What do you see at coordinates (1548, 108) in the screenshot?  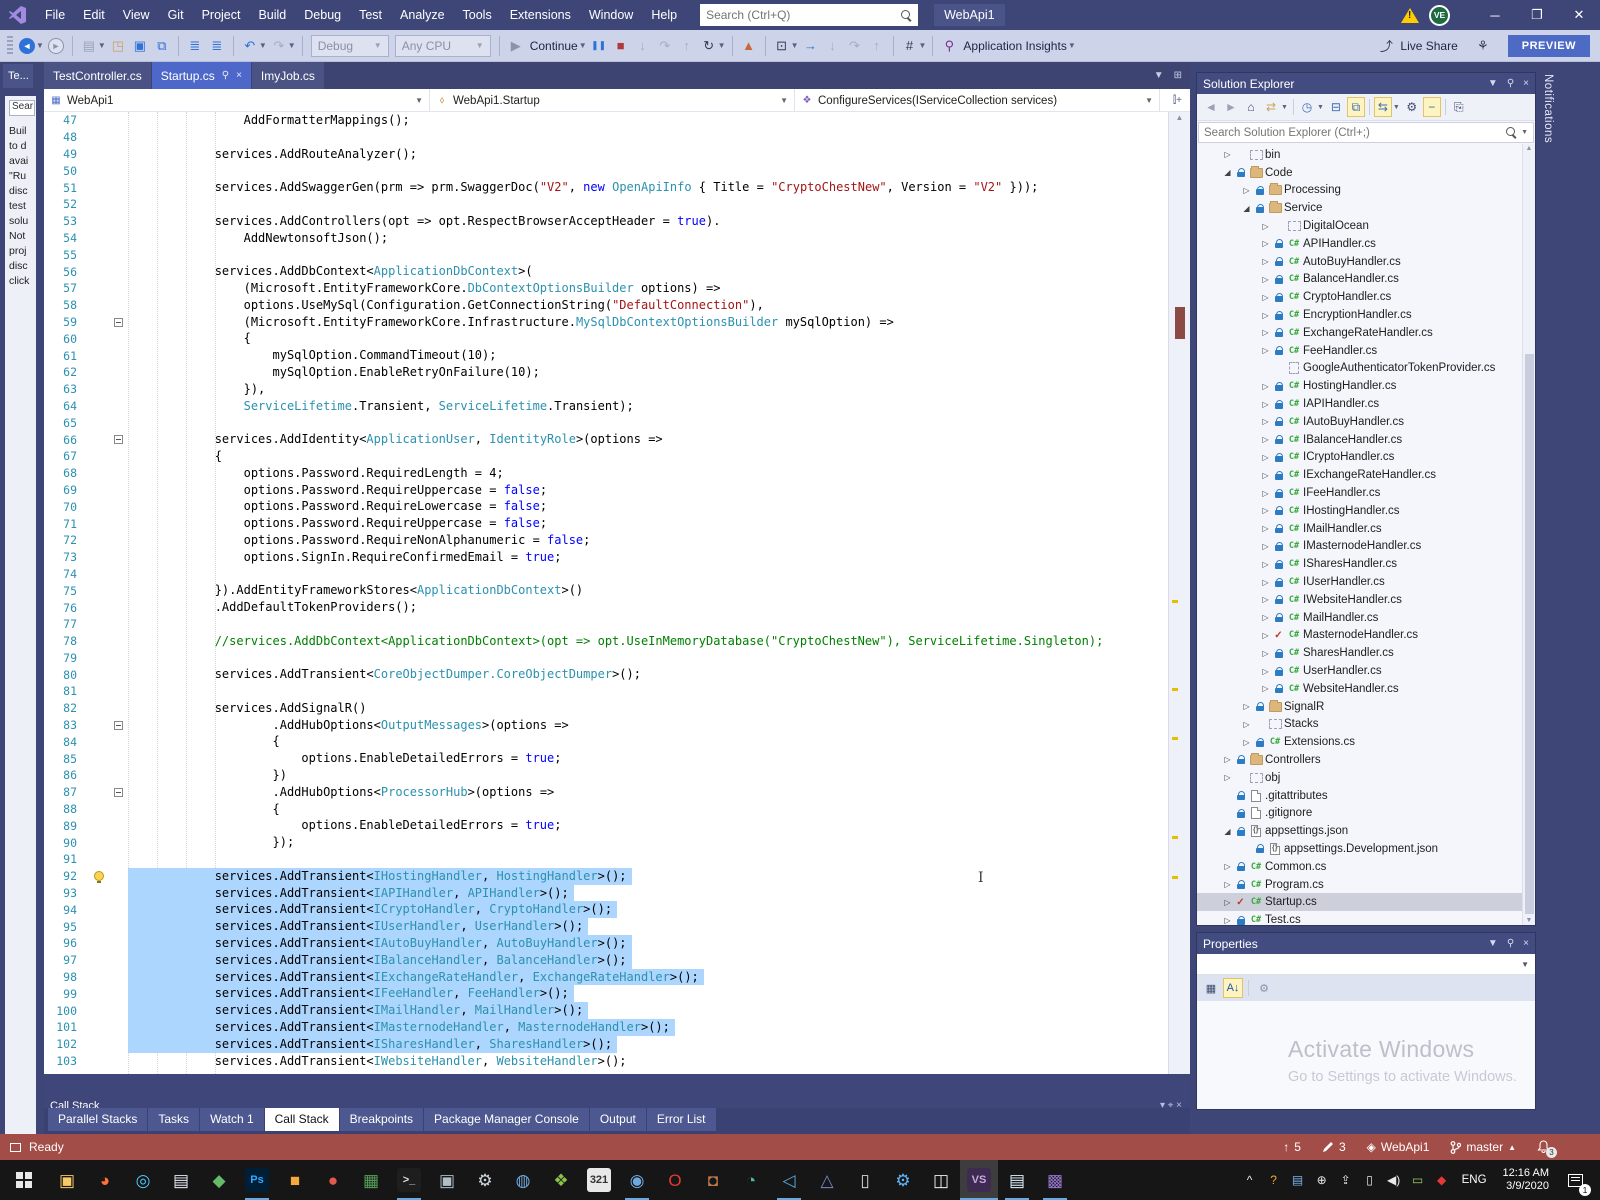 I see `notifications-tab: Notifications` at bounding box center [1548, 108].